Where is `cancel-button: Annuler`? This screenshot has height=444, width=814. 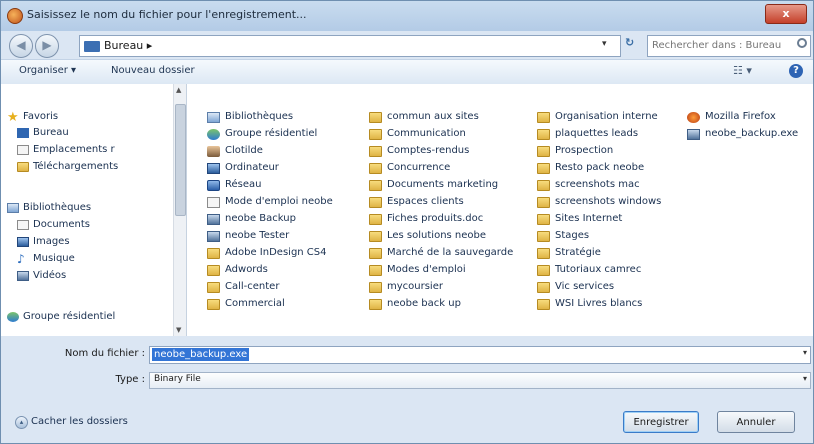
cancel-button: Annuler is located at coordinates (756, 422).